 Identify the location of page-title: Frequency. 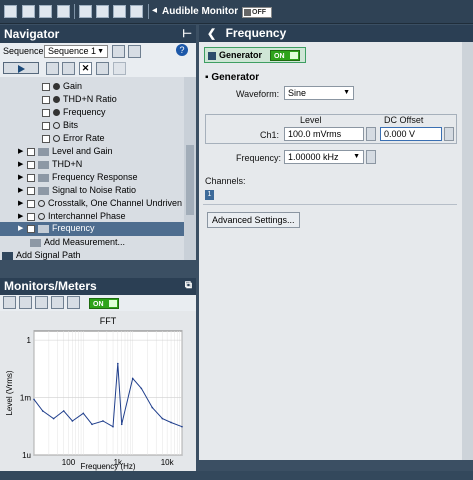
(256, 33).